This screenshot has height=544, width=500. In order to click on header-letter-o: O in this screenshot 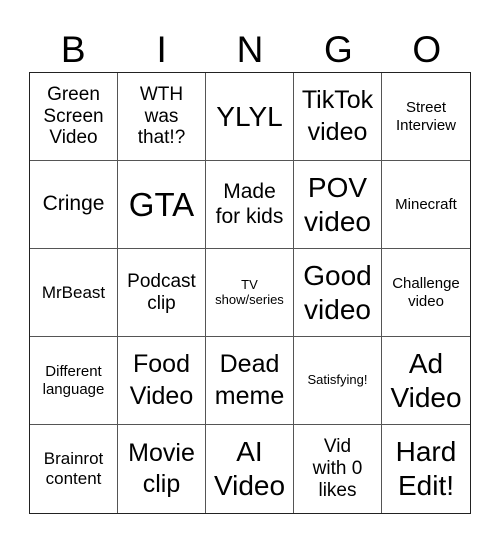, I will do `click(427, 49)`.